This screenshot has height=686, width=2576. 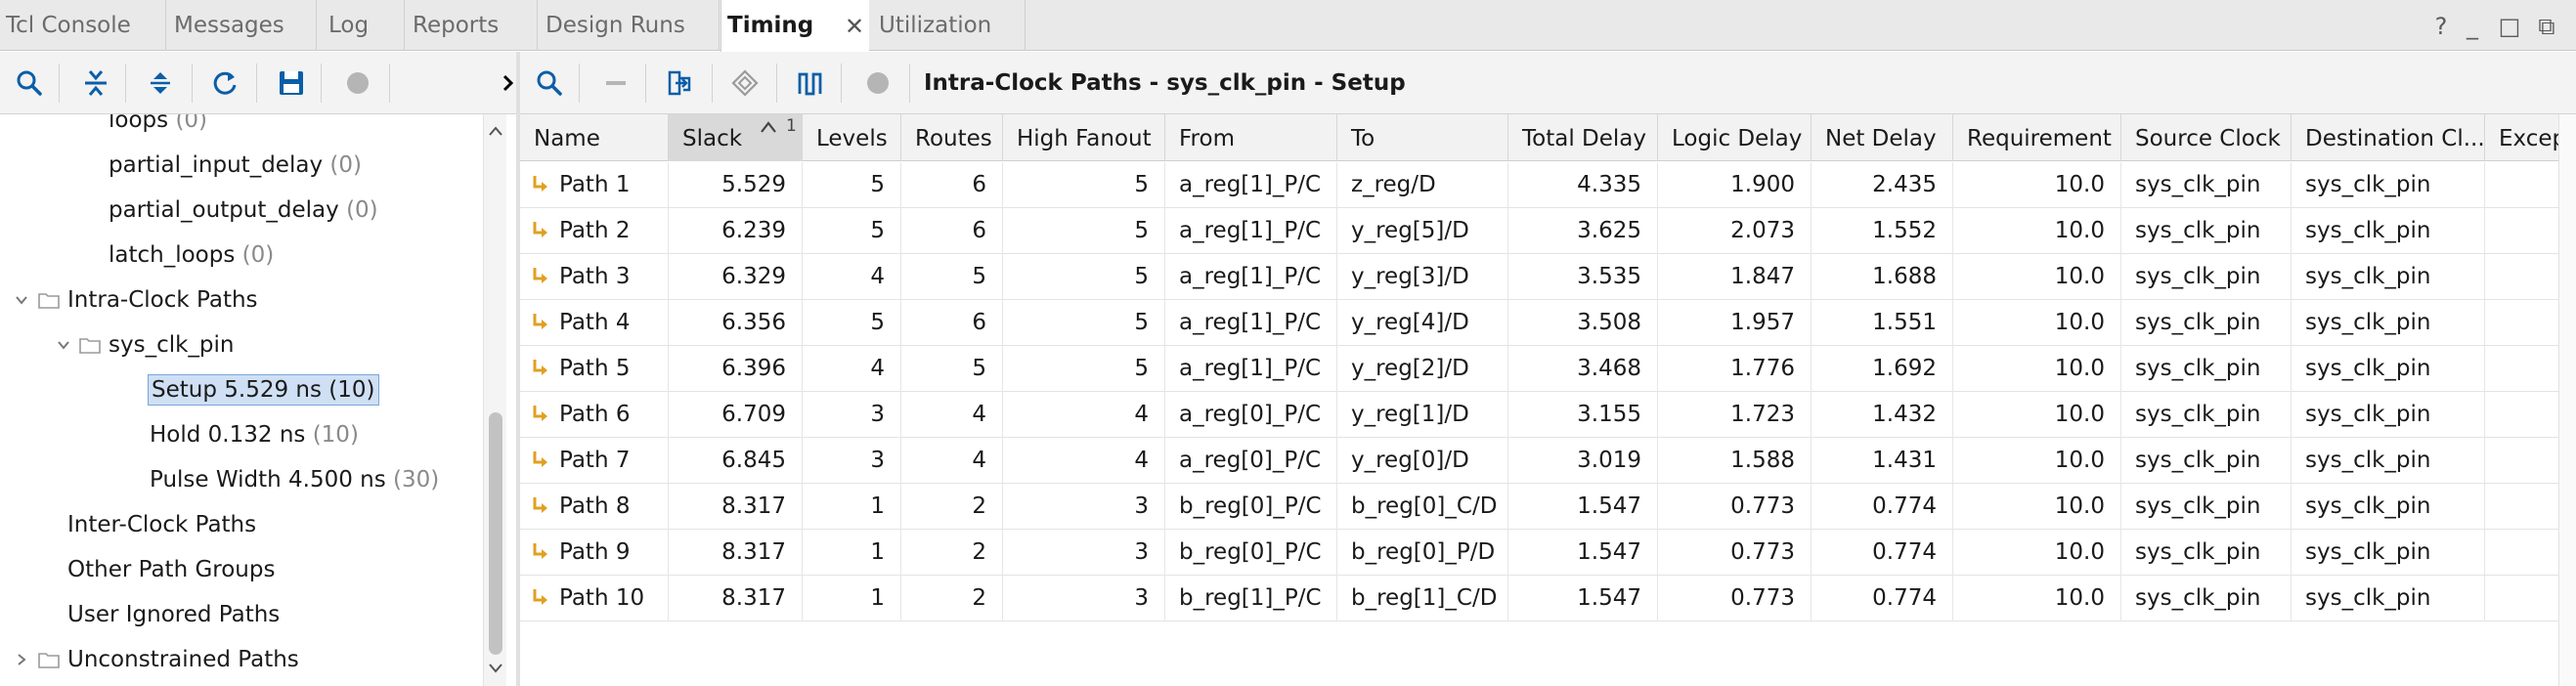 What do you see at coordinates (2206, 137) in the screenshot?
I see `column-header-source-clock: Source Clock` at bounding box center [2206, 137].